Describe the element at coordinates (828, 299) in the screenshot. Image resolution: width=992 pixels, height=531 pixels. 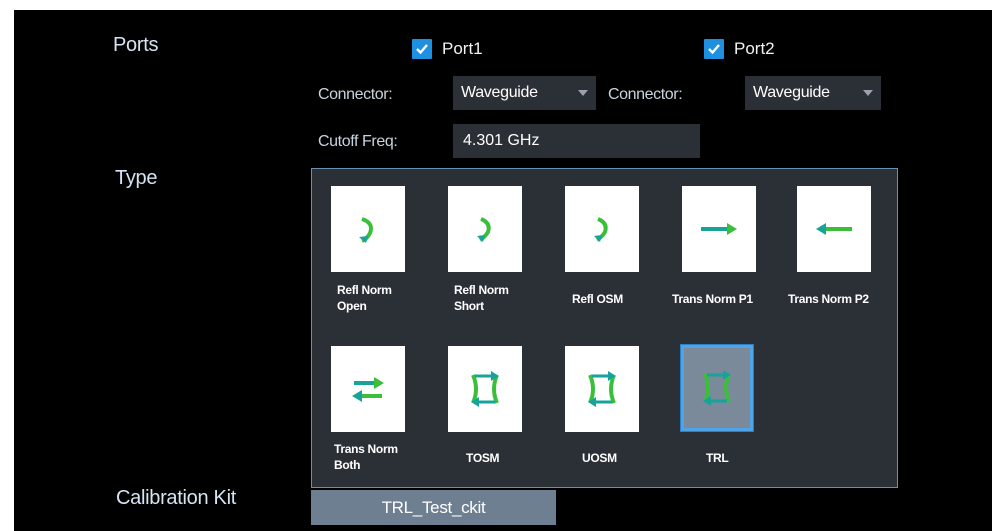
I see `type-trans-norm-p2-label: Trans Norm P2` at that location.